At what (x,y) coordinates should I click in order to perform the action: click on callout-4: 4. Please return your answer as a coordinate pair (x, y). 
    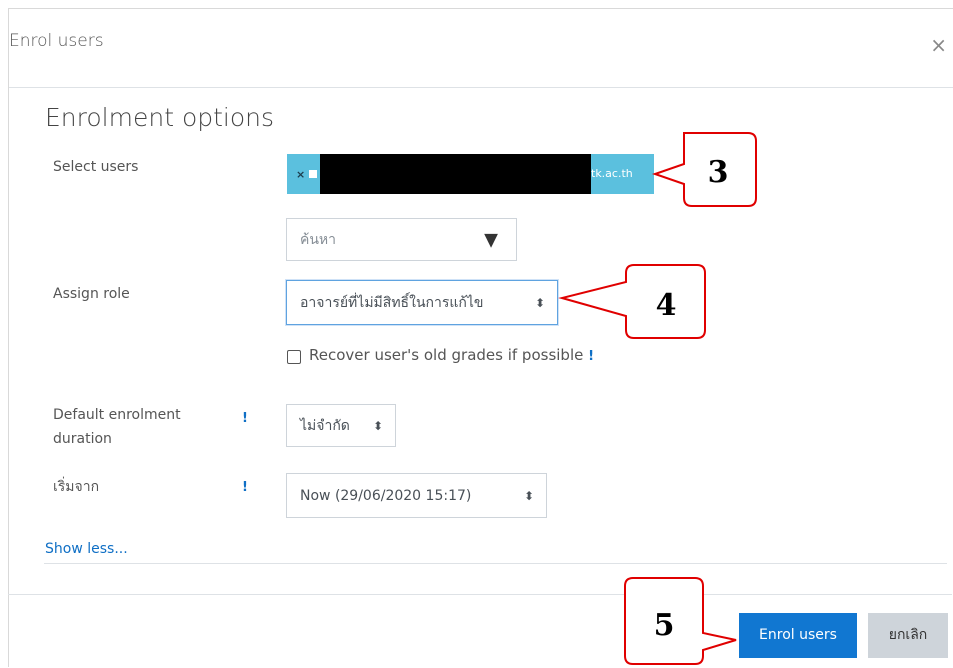
    Looking at the image, I should click on (632, 301).